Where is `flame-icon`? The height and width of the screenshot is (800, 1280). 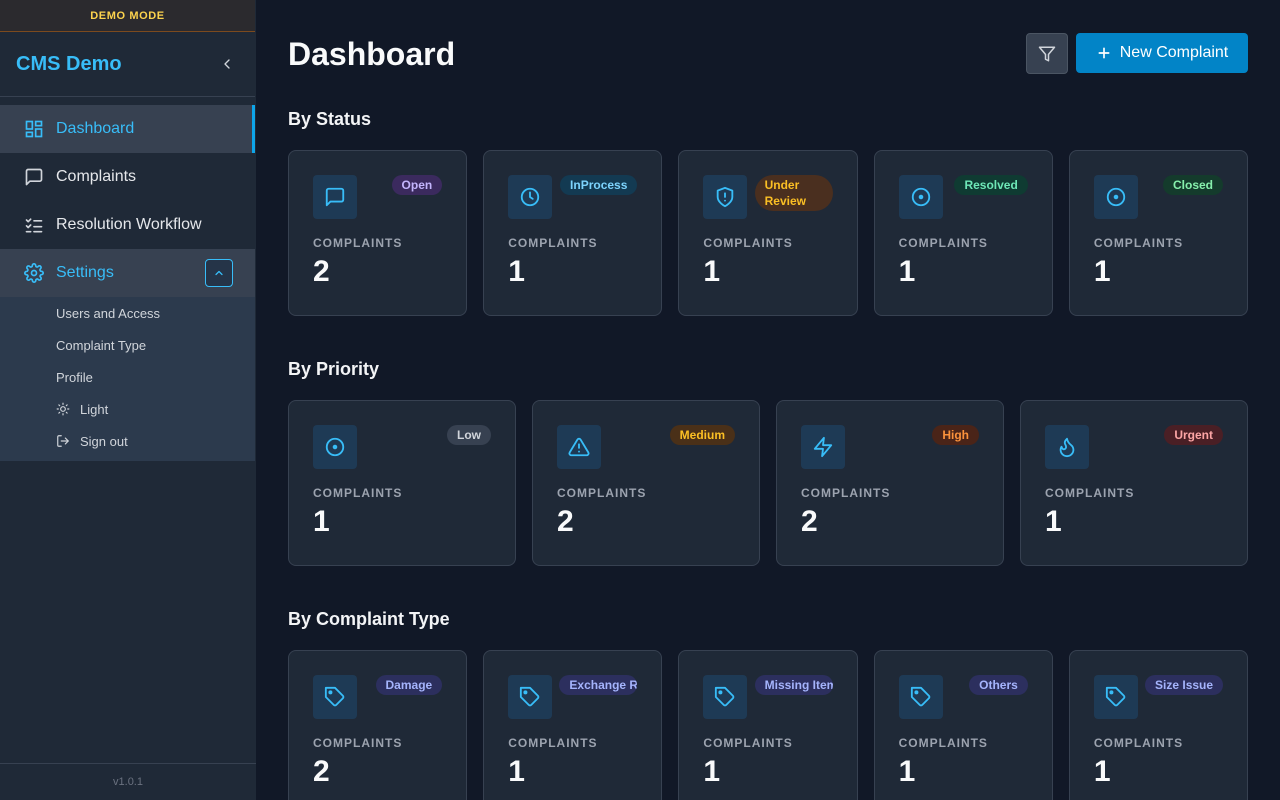
flame-icon is located at coordinates (1067, 447).